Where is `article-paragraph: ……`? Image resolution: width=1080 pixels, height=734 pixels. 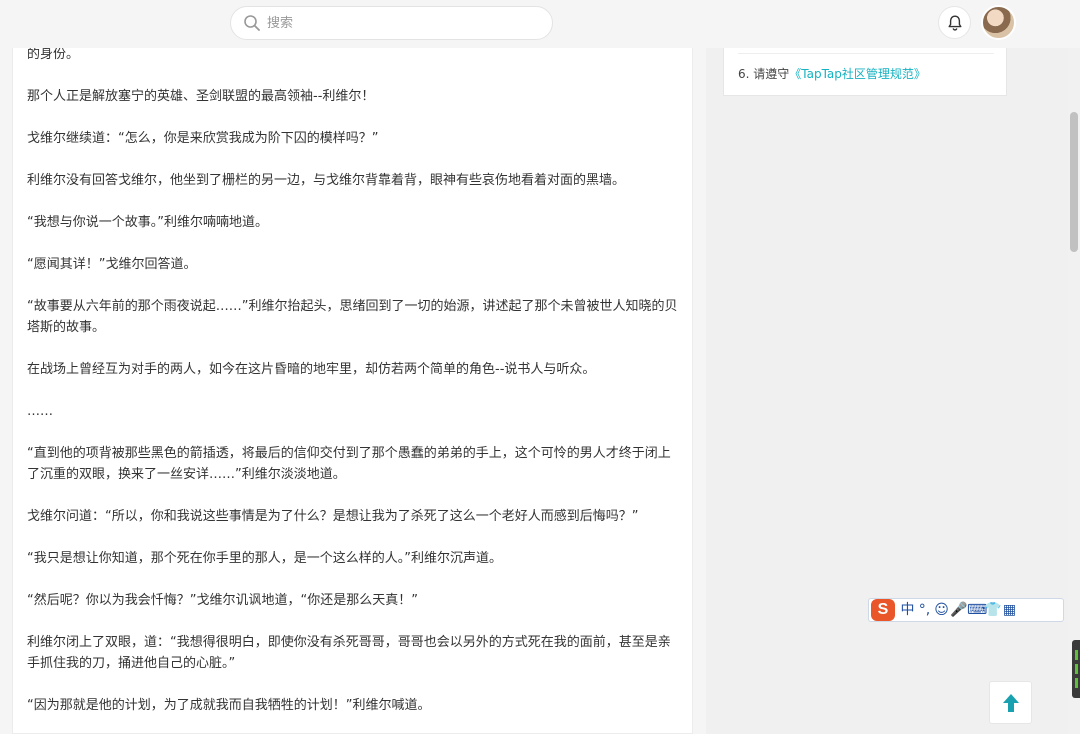 article-paragraph: …… is located at coordinates (40, 411).